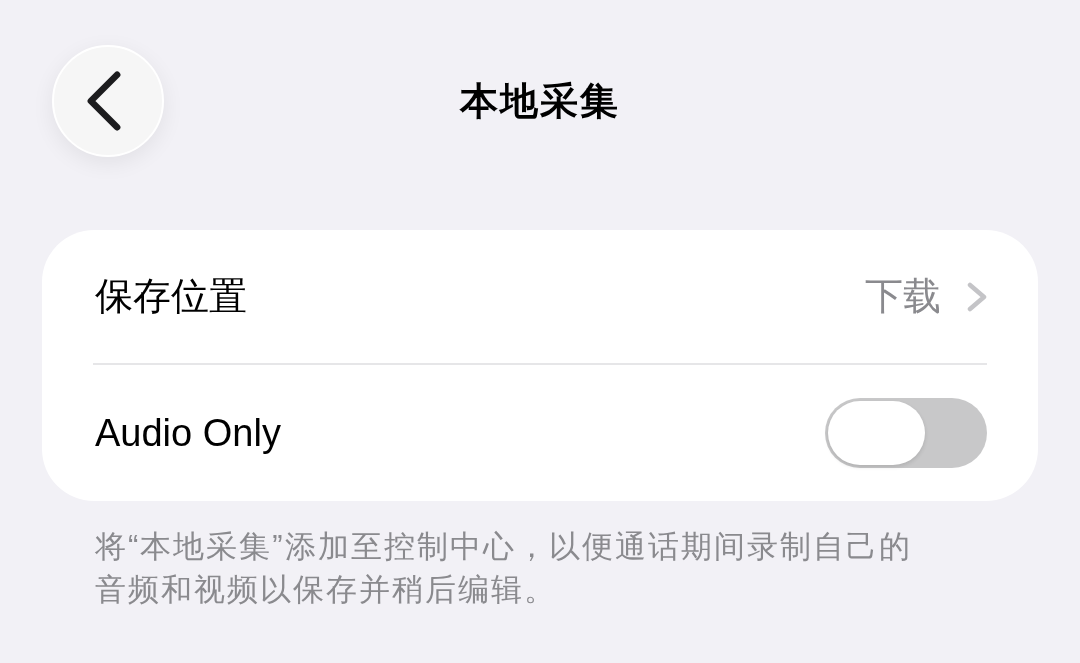 The image size is (1080, 663). What do you see at coordinates (504, 568) in the screenshot?
I see `footer-note: 将“本地采集”添加至控制中心，以便通话期间录制自己的音频和视频以保存并稍后编辑。` at bounding box center [504, 568].